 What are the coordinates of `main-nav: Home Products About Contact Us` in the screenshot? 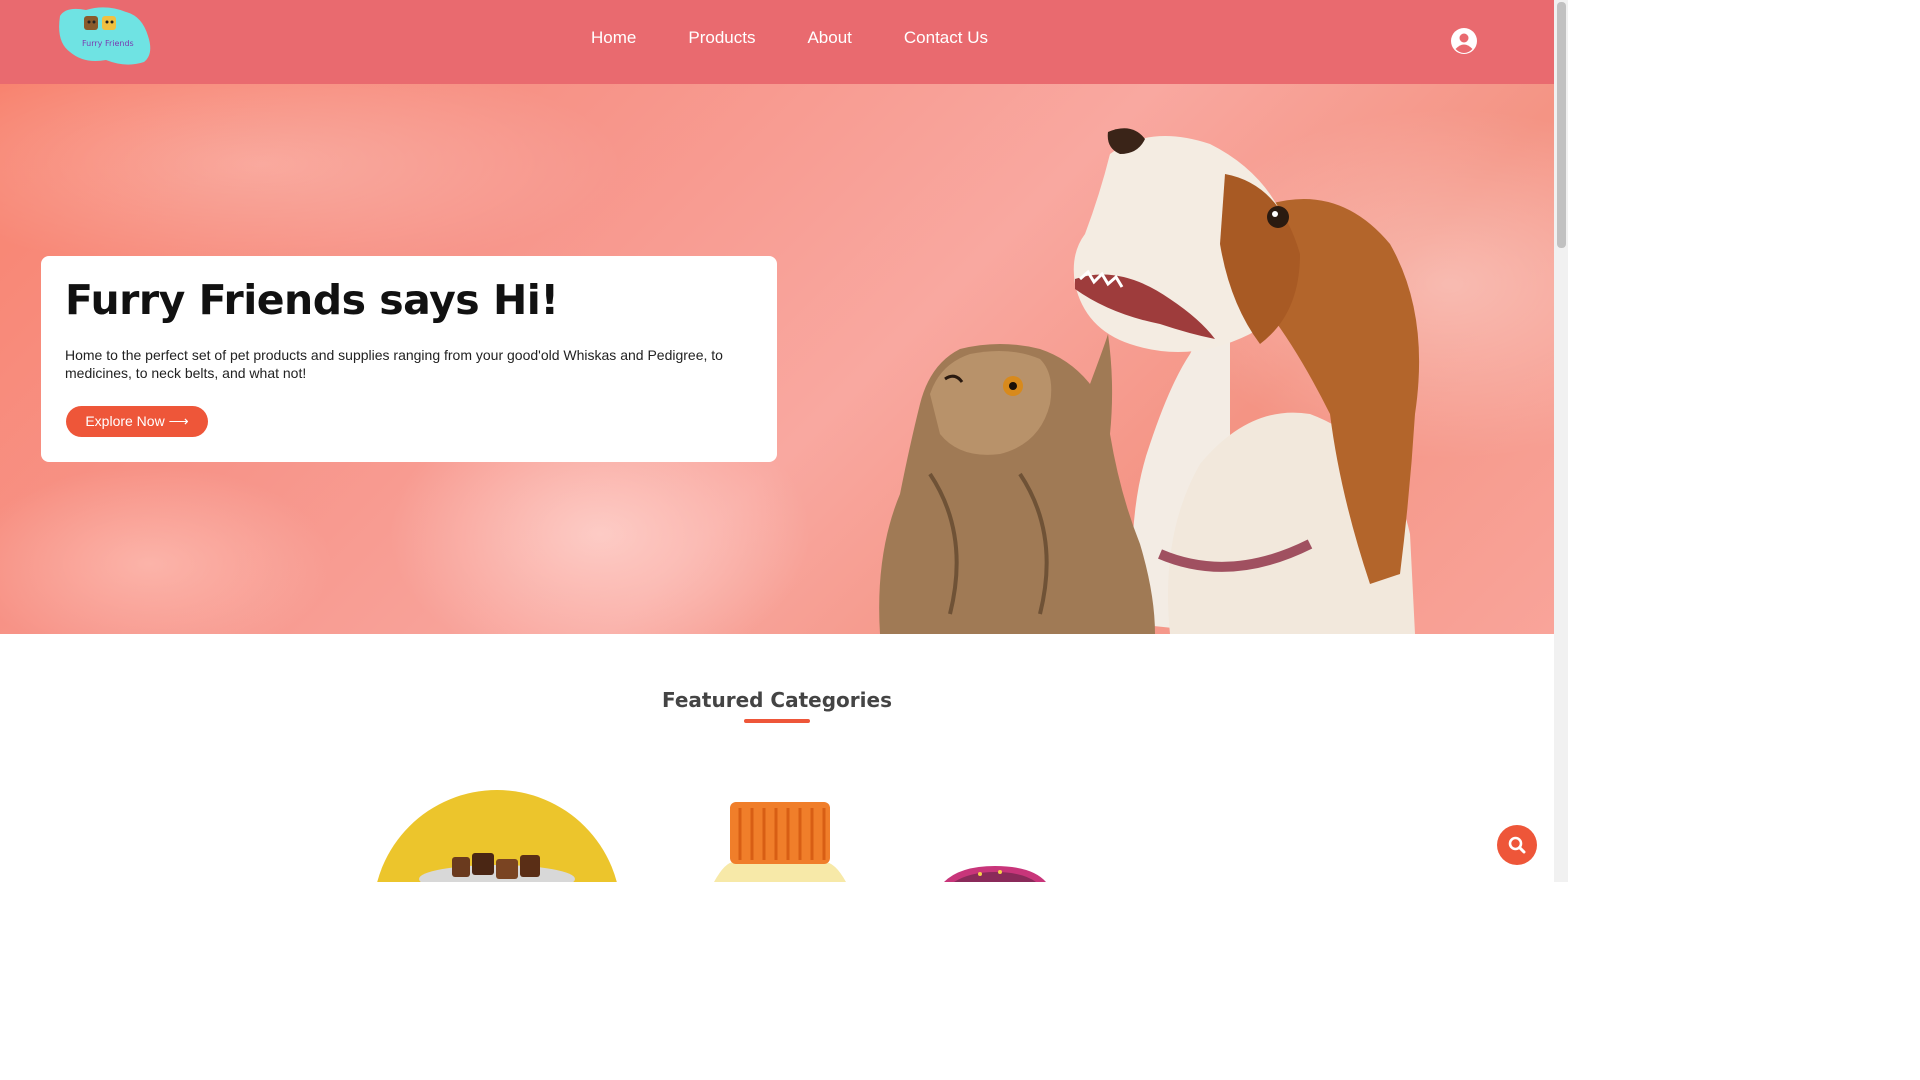 It's located at (815, 38).